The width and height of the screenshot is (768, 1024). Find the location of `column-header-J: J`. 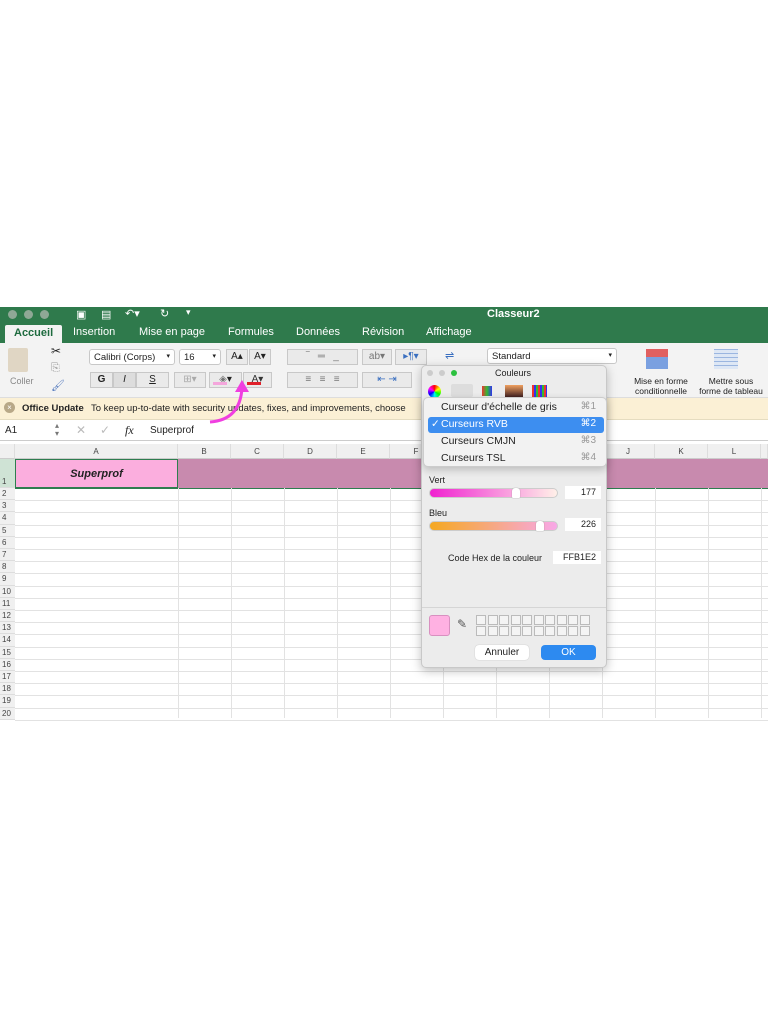

column-header-J: J is located at coordinates (628, 451).